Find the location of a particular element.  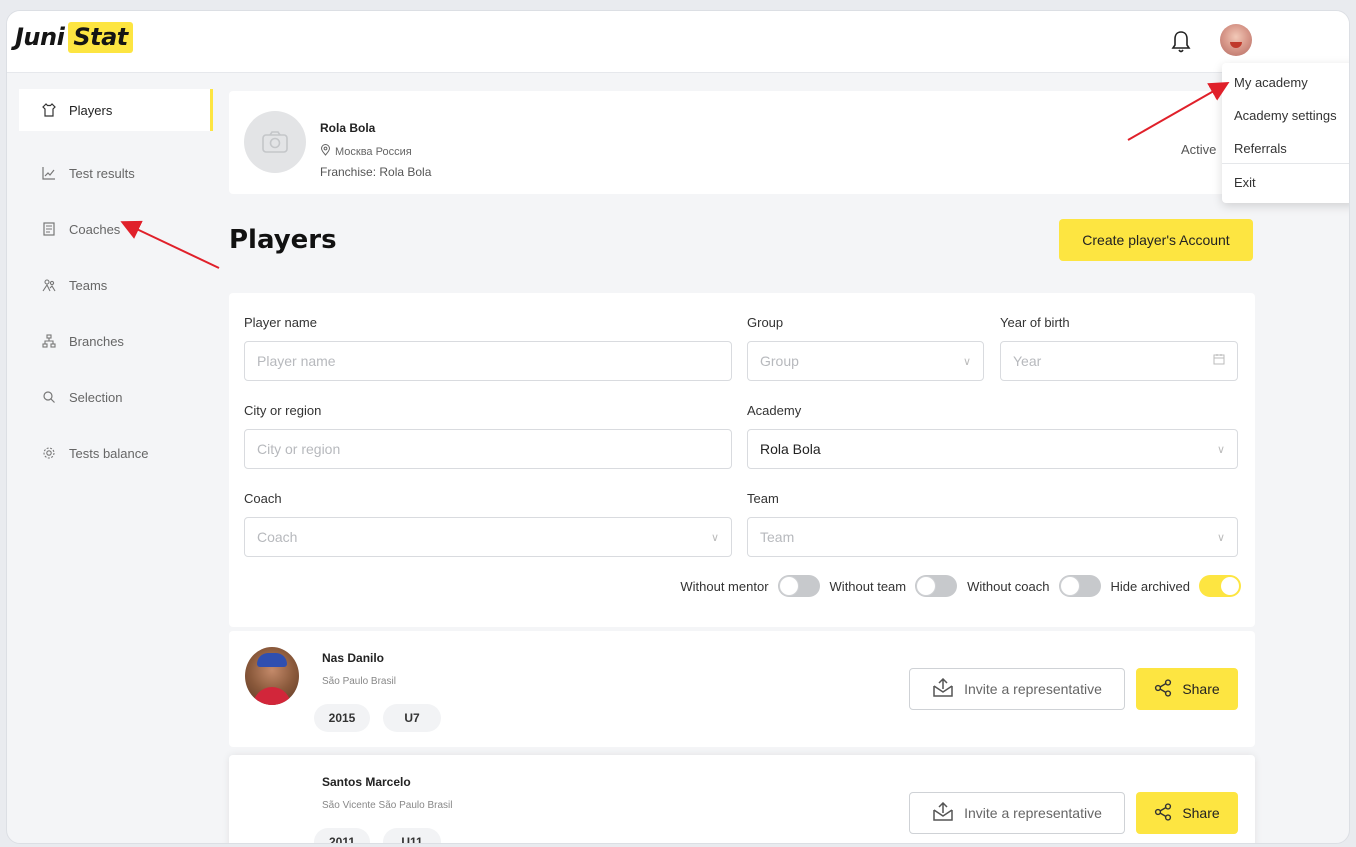

franchise-text: Franchise: Rola Bola is located at coordinates (376, 172).